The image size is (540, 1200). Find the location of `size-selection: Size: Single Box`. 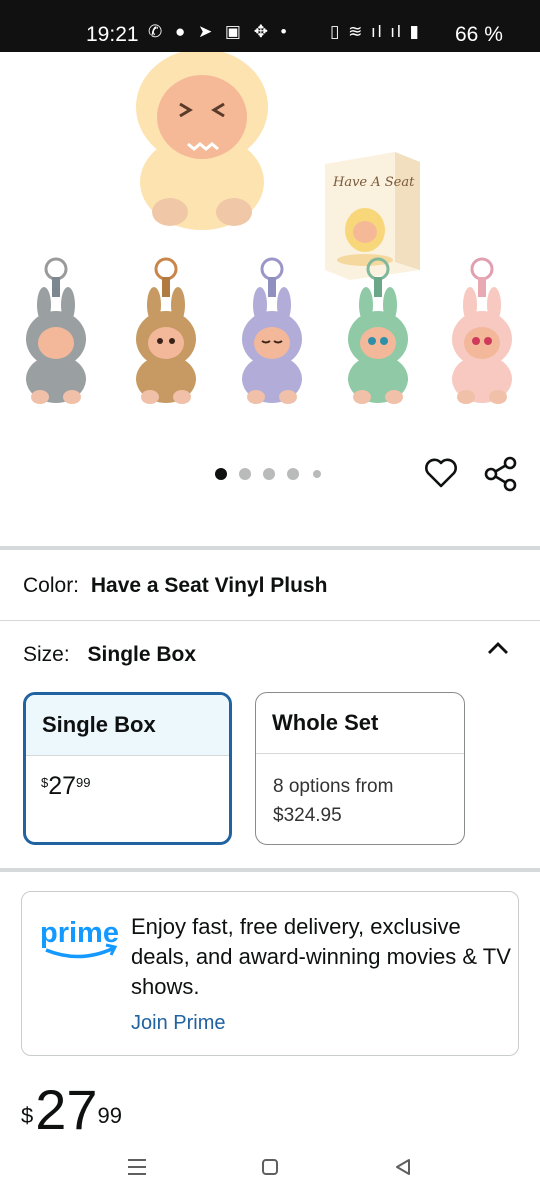

size-selection: Size: Single Box is located at coordinates (109, 655).